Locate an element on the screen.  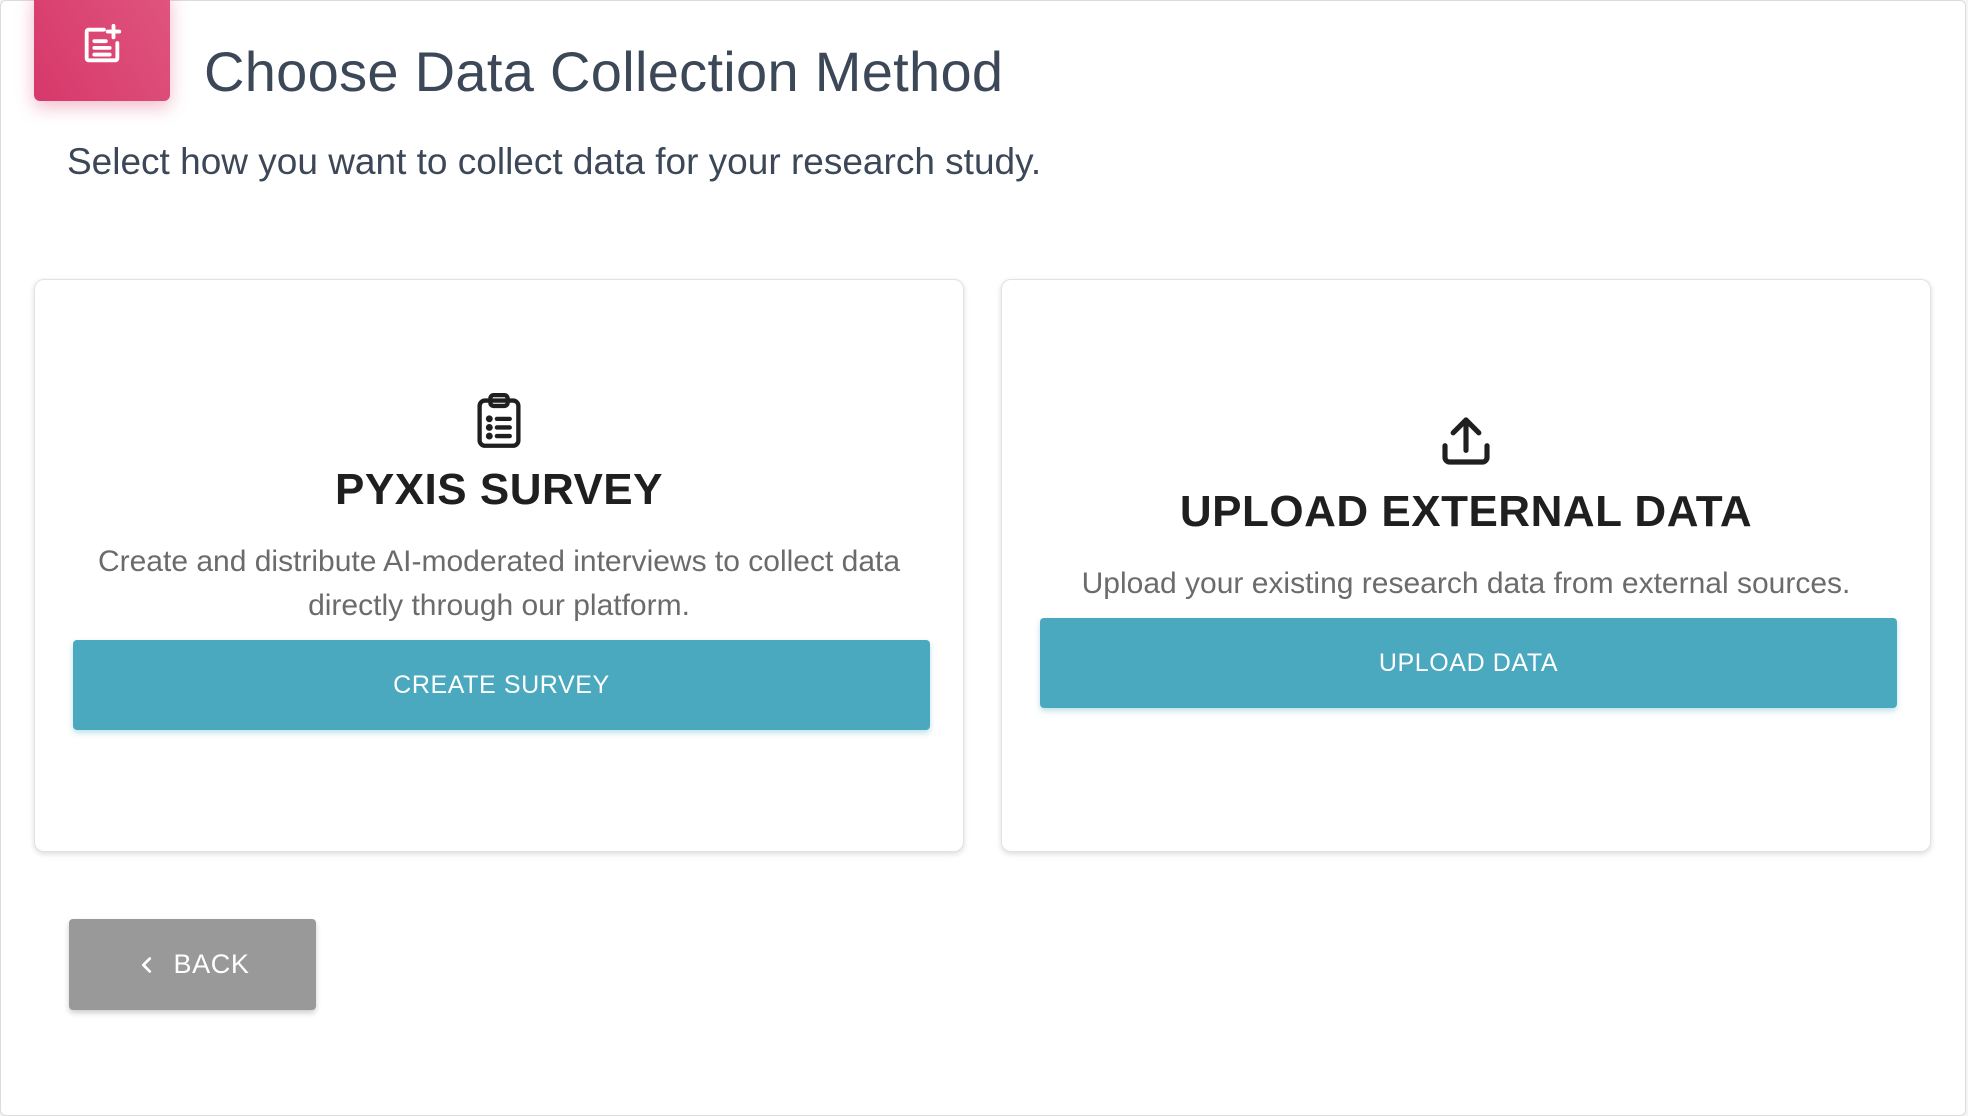
back-button: BACK is located at coordinates (192, 964).